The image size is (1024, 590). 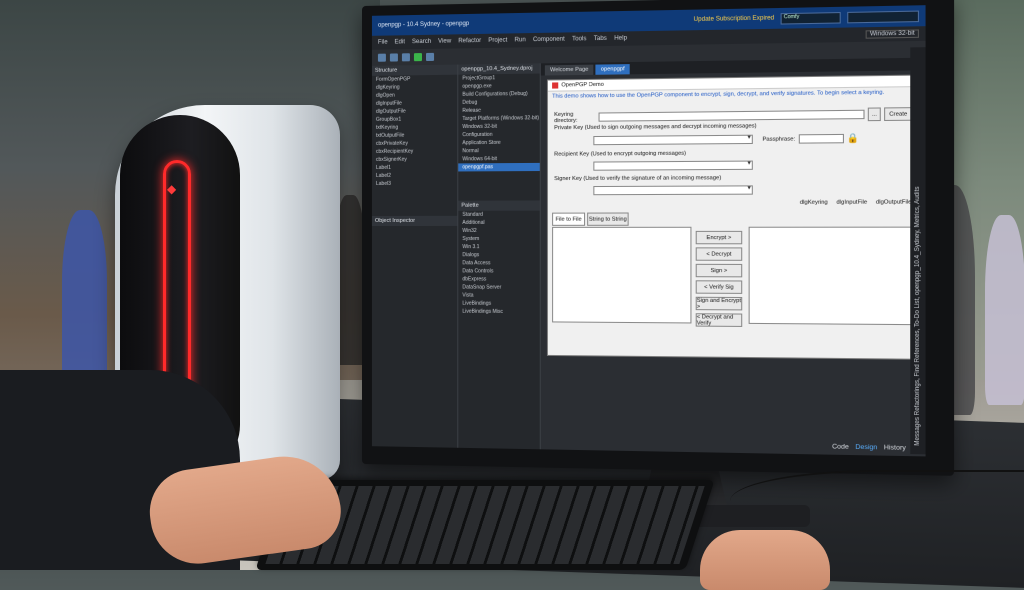 I want to click on palette-item: Dialogs, so click(x=498, y=255).